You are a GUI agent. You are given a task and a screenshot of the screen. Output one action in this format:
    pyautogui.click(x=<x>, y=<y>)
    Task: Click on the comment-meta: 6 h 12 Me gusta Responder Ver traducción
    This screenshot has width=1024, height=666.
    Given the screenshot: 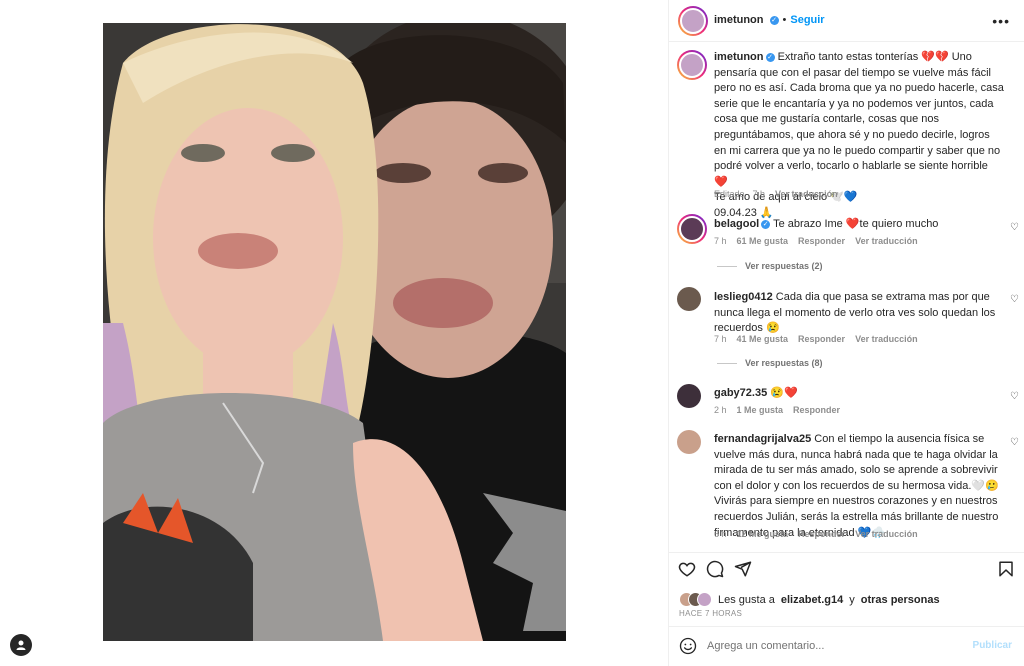 What is the action you would take?
    pyautogui.click(x=816, y=534)
    